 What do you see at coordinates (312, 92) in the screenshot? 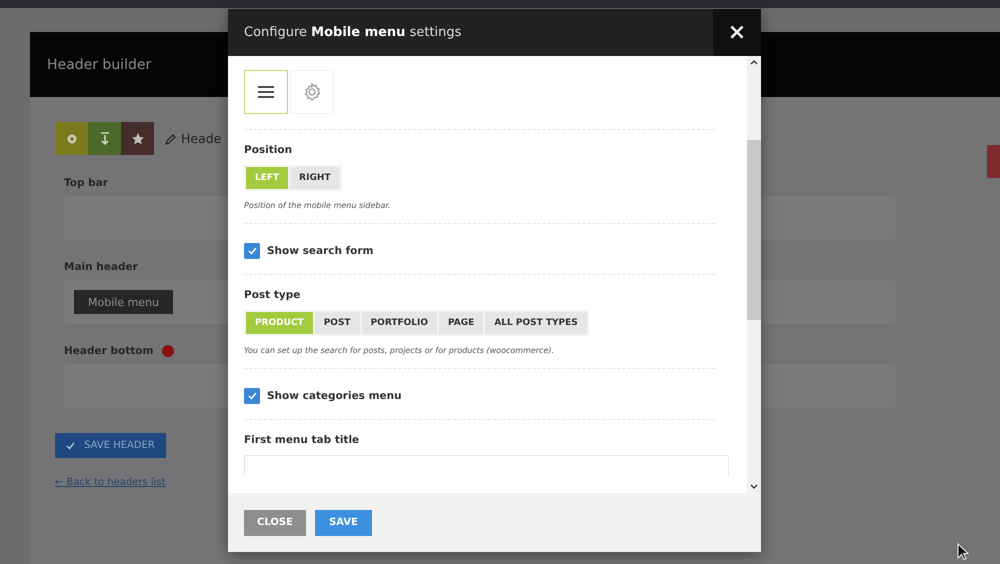
I see `settings-icon` at bounding box center [312, 92].